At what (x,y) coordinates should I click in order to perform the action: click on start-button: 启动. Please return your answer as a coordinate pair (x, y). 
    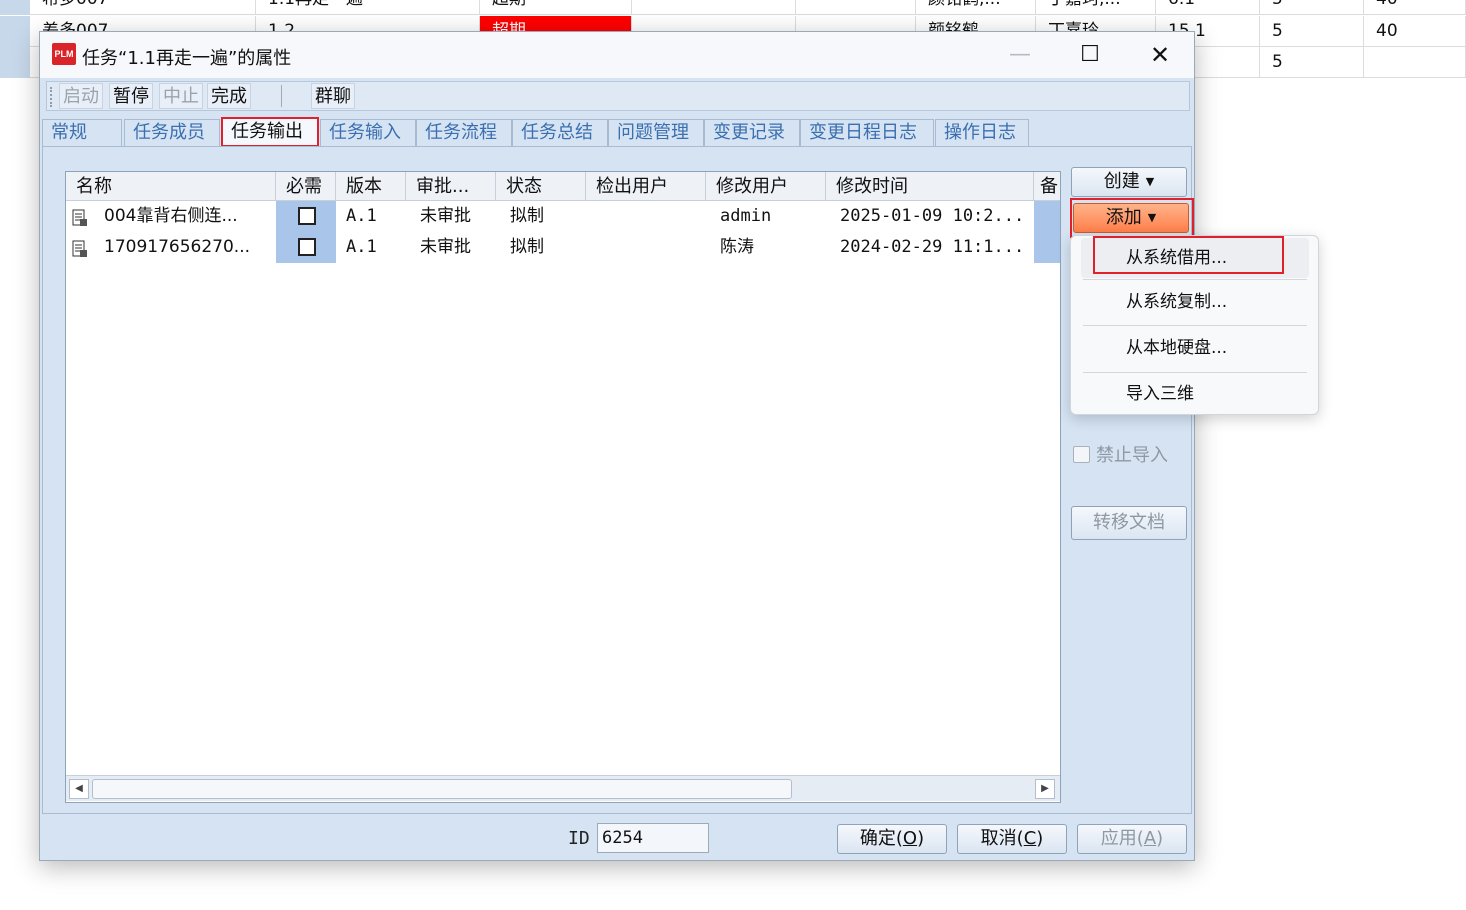
    Looking at the image, I should click on (81, 96).